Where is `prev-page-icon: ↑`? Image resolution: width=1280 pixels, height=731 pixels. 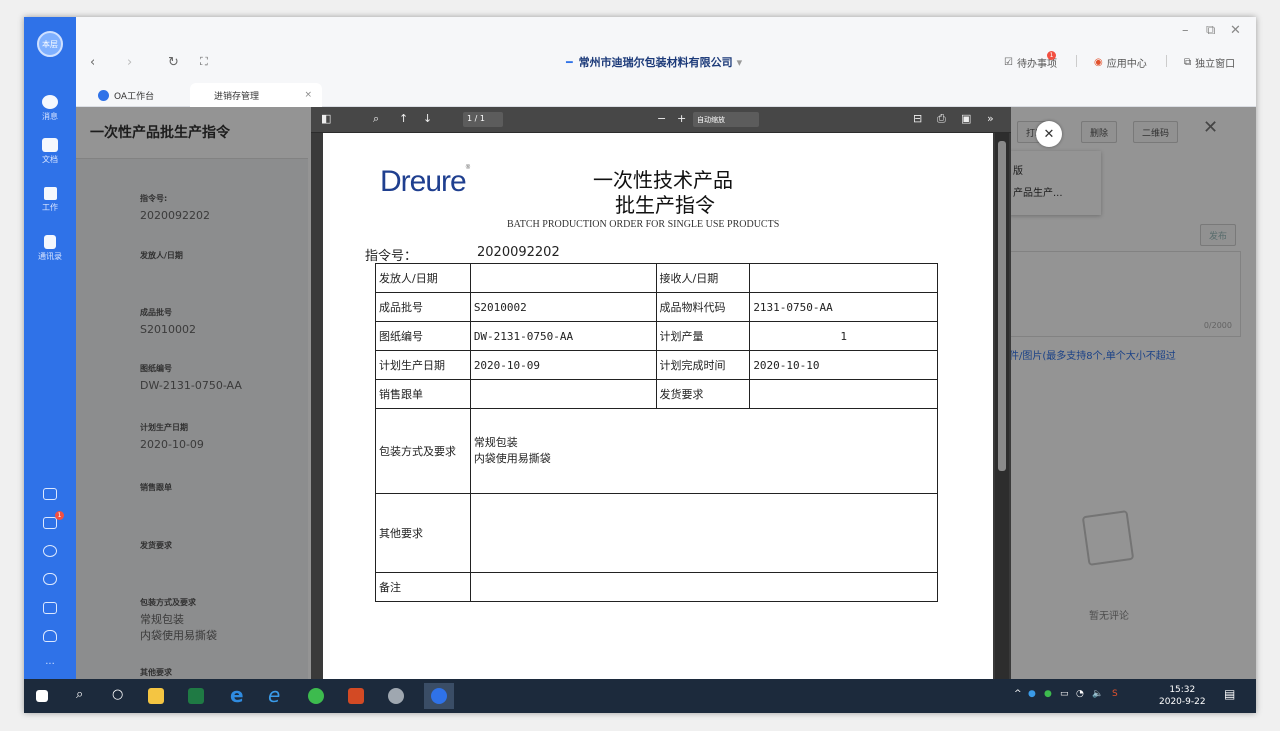 prev-page-icon: ↑ is located at coordinates (403, 118).